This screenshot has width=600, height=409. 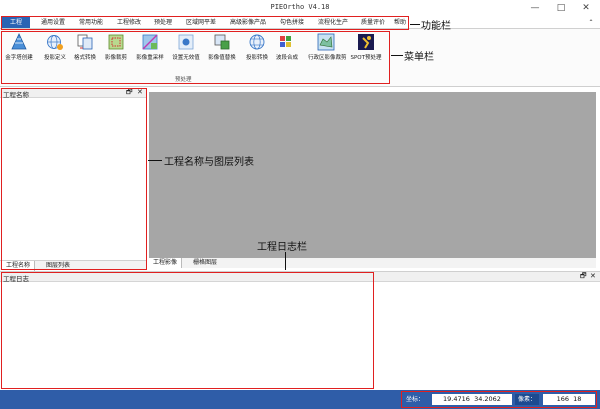 I want to click on annotation-line-ribbon, so click(x=397, y=55).